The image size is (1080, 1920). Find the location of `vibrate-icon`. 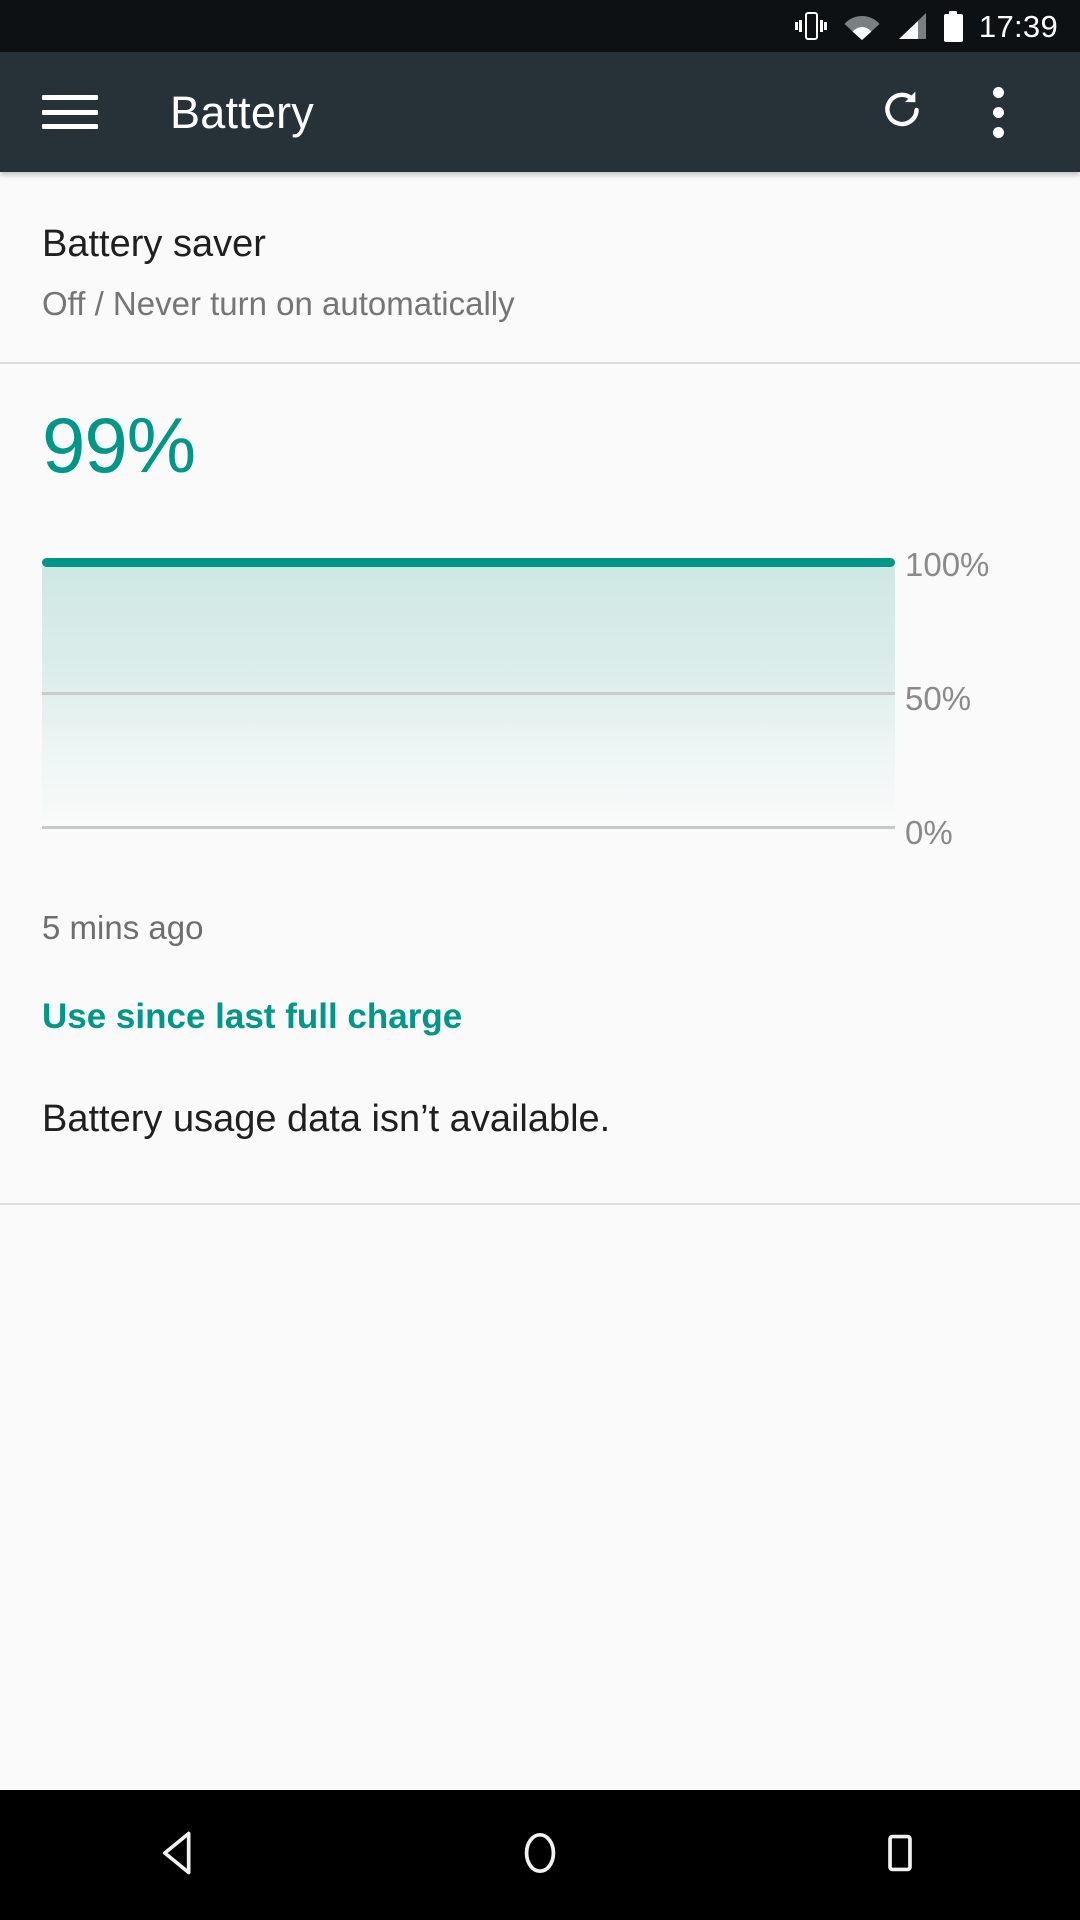

vibrate-icon is located at coordinates (811, 26).